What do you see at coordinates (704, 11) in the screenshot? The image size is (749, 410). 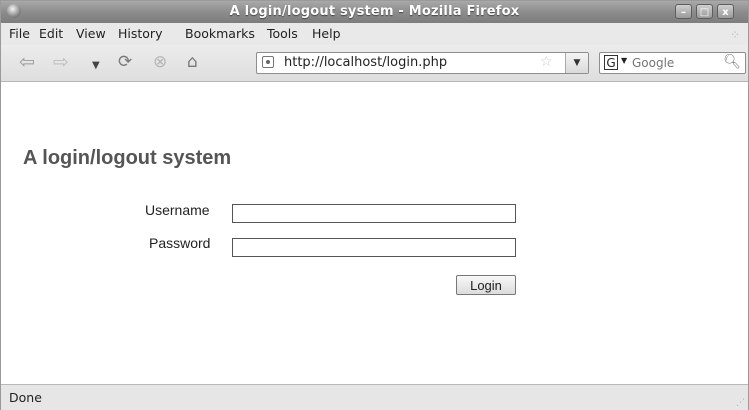 I see `maximize-button: □` at bounding box center [704, 11].